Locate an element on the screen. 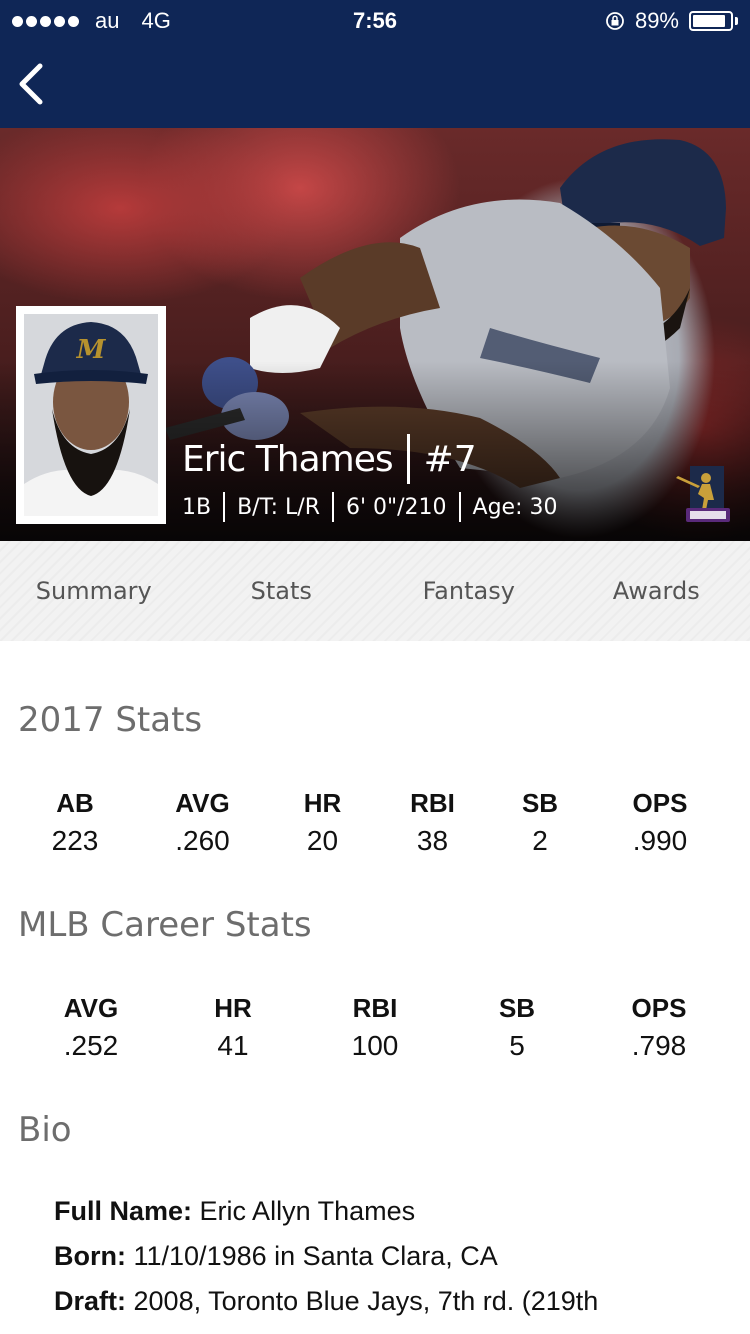  player-age: Age: 30 is located at coordinates (515, 507).